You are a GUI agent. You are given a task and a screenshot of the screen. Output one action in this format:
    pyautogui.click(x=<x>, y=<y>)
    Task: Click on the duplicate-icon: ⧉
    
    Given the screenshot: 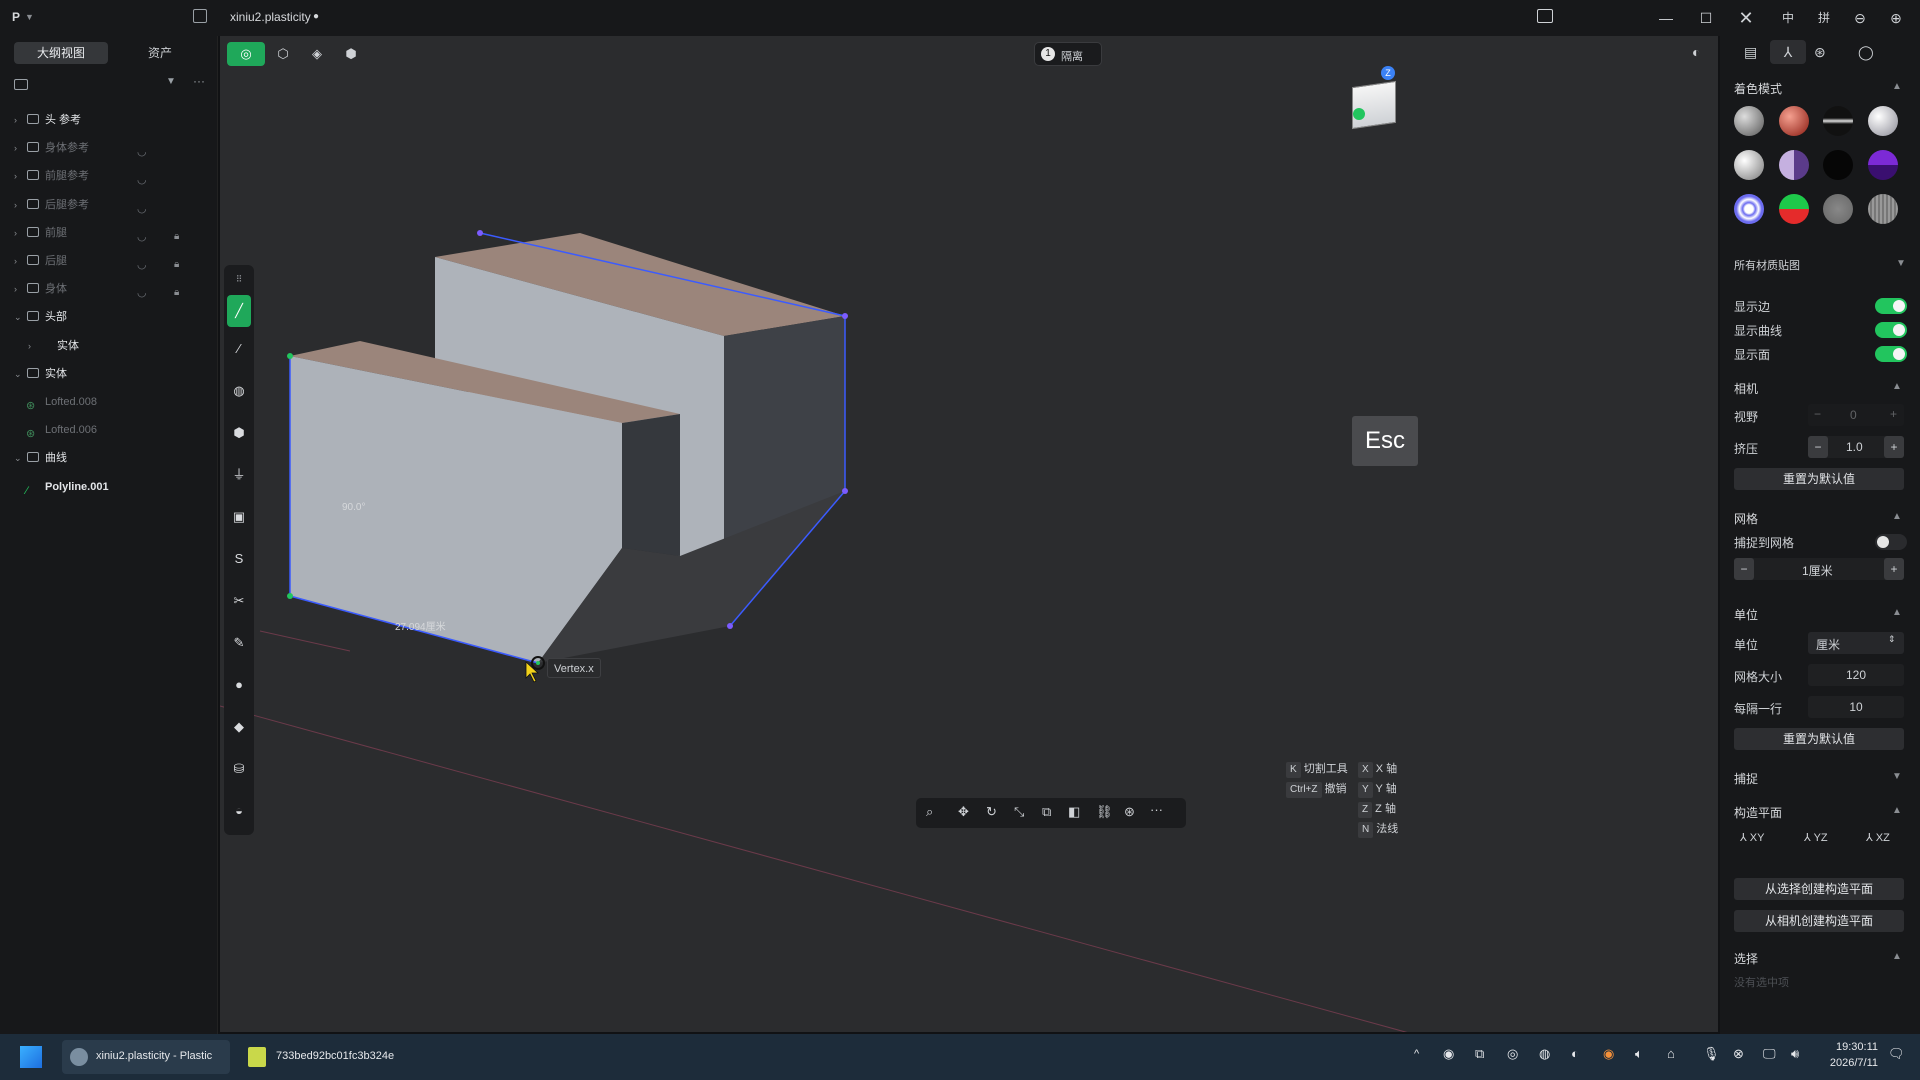 What is the action you would take?
    pyautogui.click(x=1046, y=812)
    